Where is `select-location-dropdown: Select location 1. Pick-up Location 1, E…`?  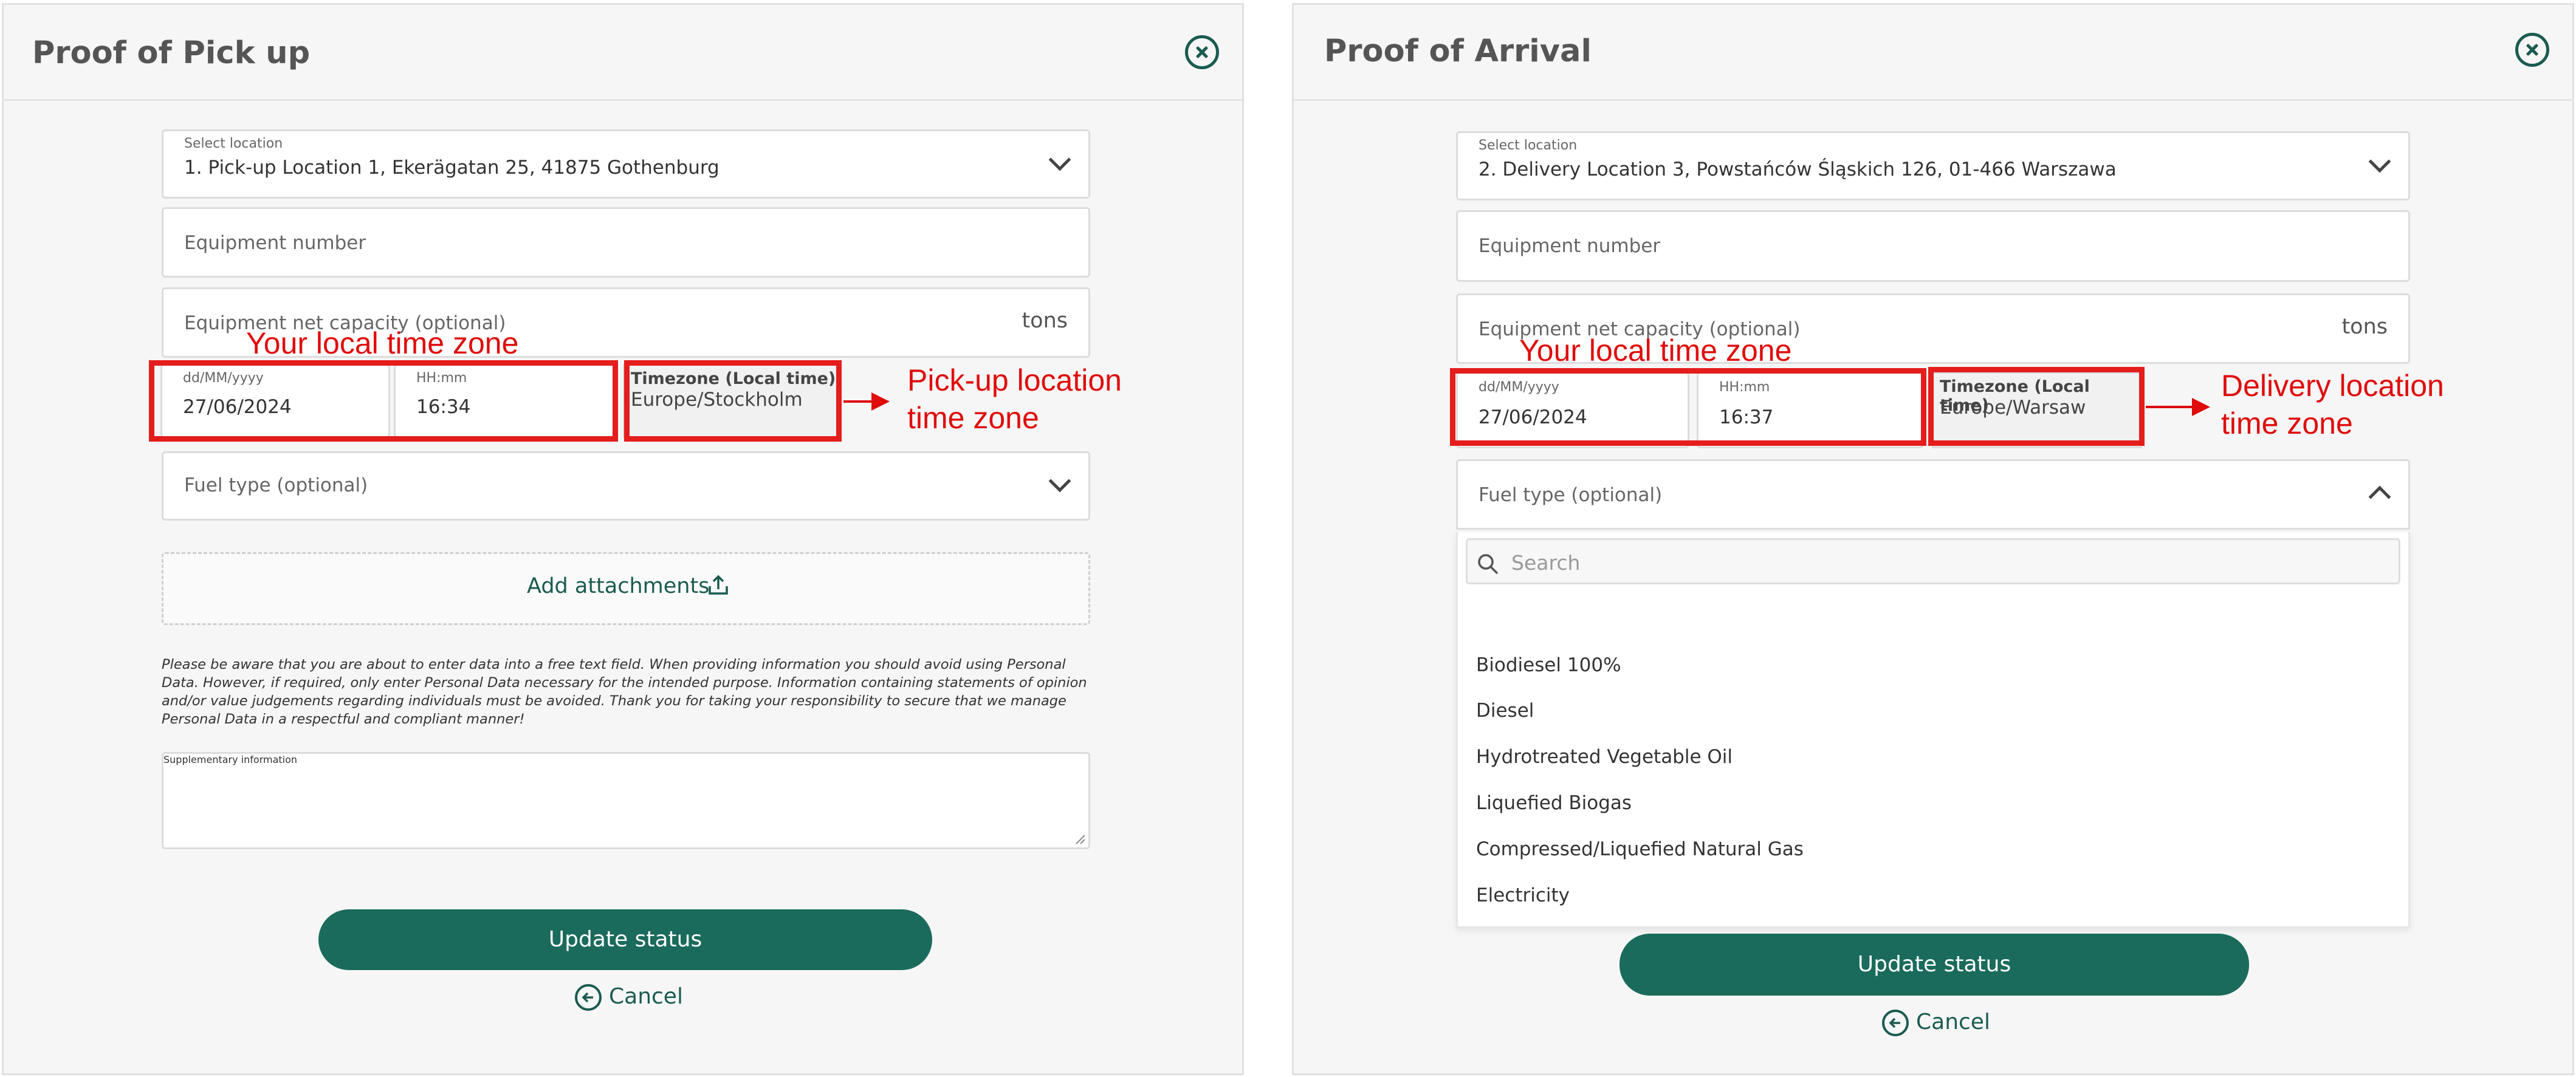
select-location-dropdown: Select location 1. Pick-up Location 1, E… is located at coordinates (626, 164).